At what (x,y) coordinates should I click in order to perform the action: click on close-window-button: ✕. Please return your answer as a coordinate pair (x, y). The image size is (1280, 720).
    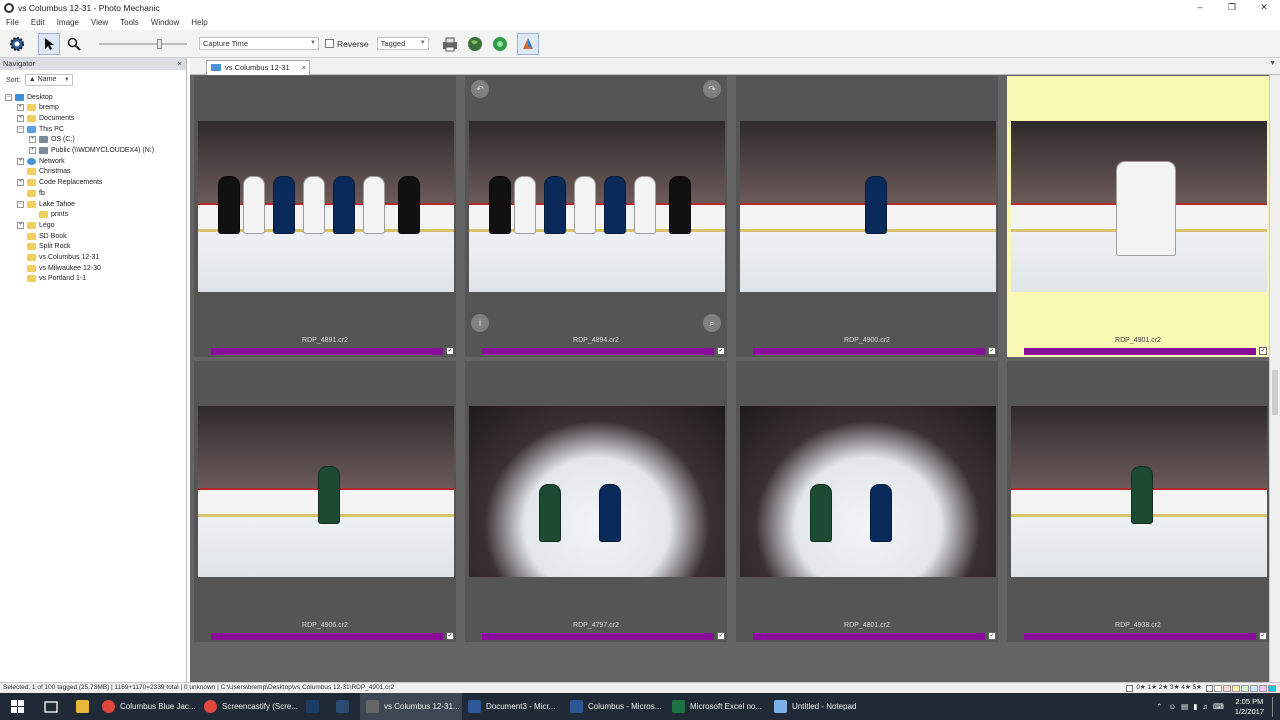
    Looking at the image, I should click on (1264, 7).